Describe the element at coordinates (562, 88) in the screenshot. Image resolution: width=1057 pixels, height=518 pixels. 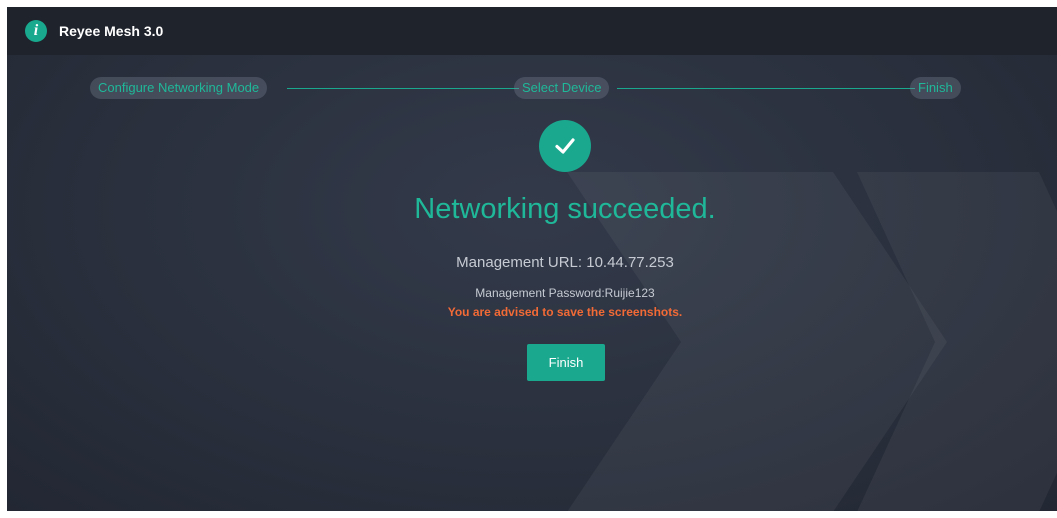
I see `step-select-device: Select Device` at that location.